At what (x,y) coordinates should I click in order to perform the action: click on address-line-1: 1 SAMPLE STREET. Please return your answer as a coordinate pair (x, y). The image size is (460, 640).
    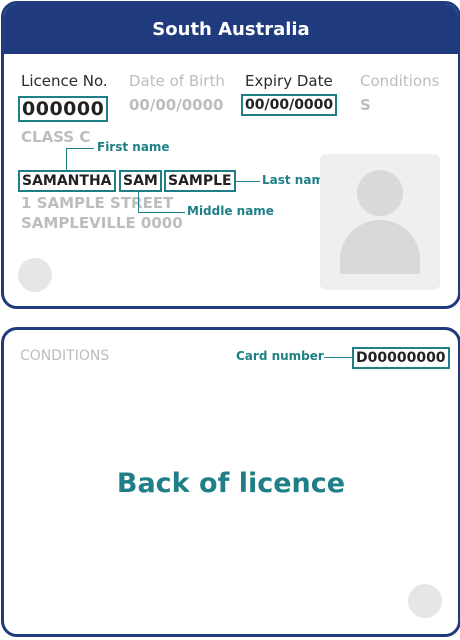
    Looking at the image, I should click on (97, 203).